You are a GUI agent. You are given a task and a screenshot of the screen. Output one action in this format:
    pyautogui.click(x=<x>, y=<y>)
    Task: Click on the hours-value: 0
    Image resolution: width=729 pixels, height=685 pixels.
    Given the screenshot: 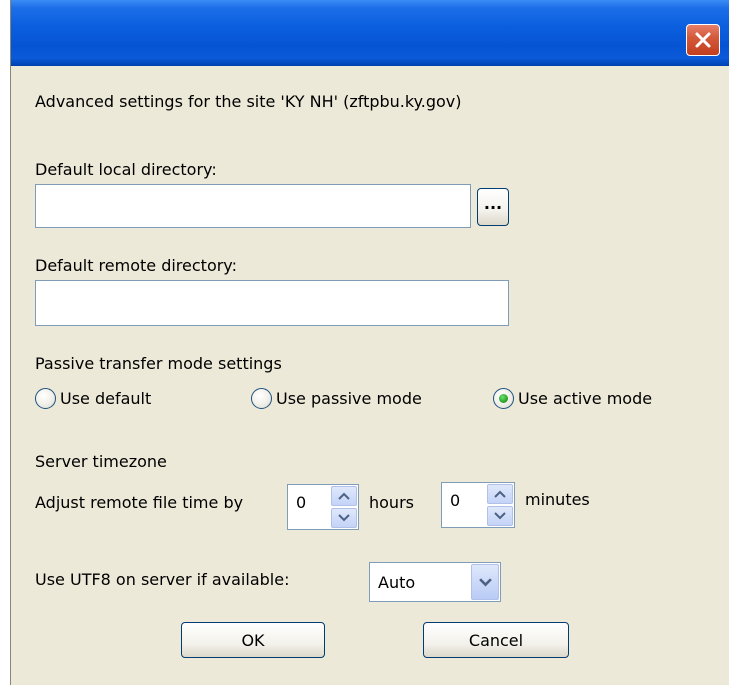 What is the action you would take?
    pyautogui.click(x=301, y=502)
    